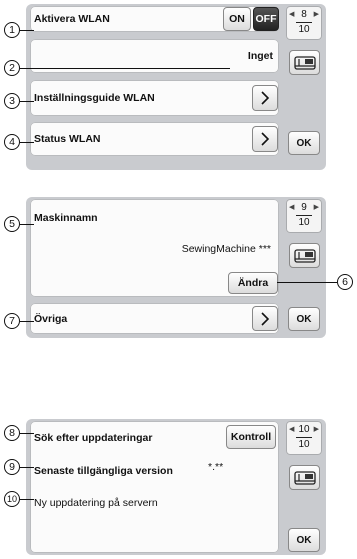  Describe the element at coordinates (253, 283) in the screenshot. I see `change-button: Ändra` at that location.